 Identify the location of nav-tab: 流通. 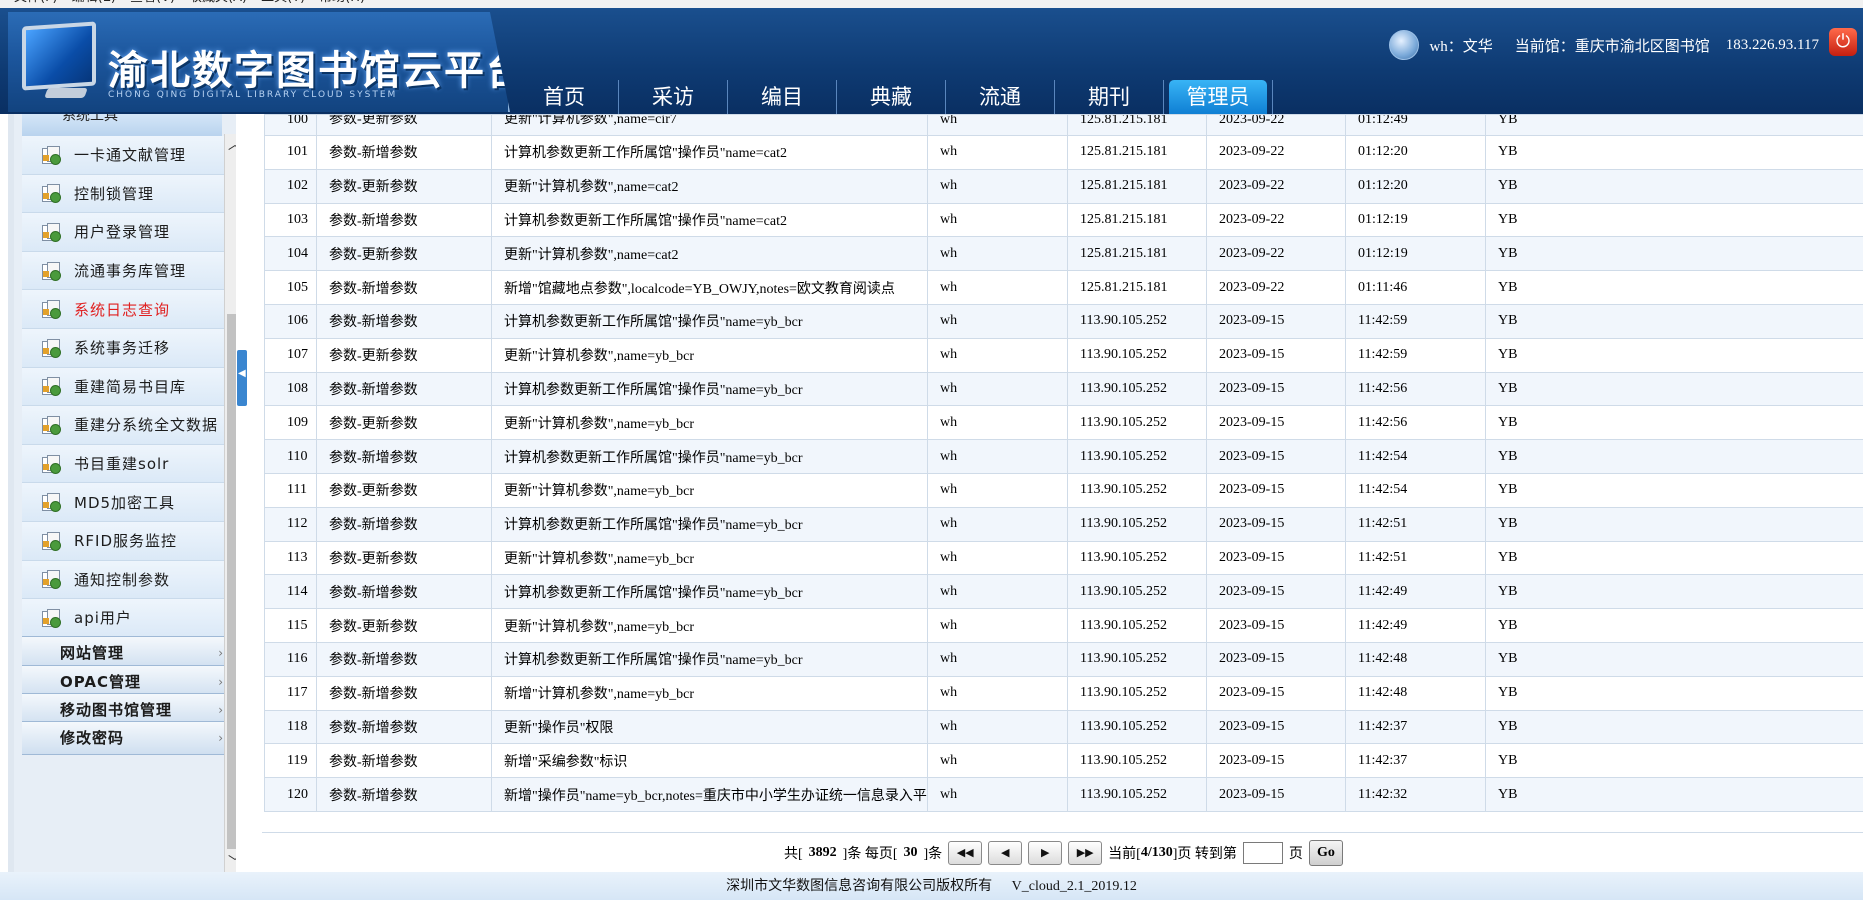
(1000, 97).